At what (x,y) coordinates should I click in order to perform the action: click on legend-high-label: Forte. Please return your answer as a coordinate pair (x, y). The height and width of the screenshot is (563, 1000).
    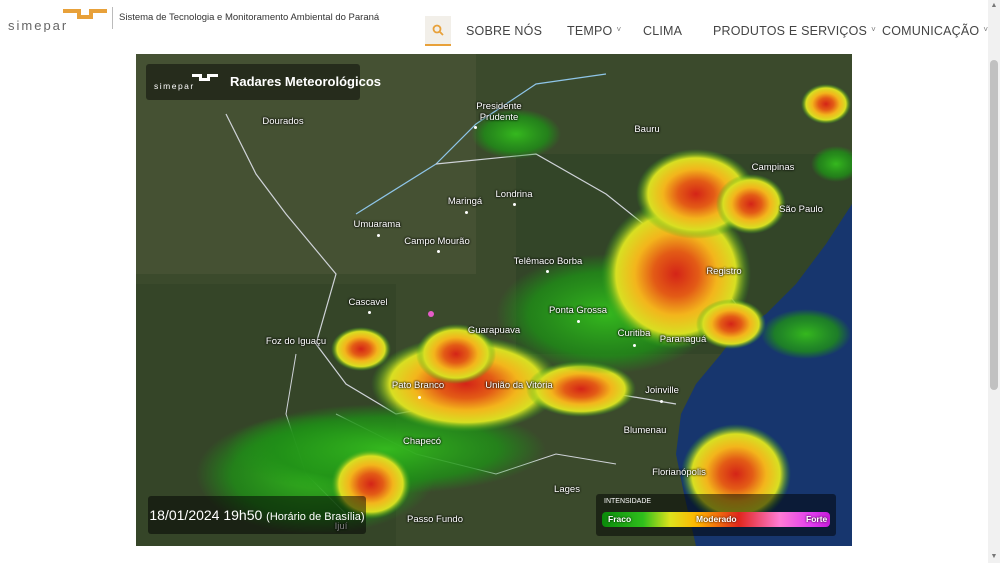
    Looking at the image, I should click on (817, 519).